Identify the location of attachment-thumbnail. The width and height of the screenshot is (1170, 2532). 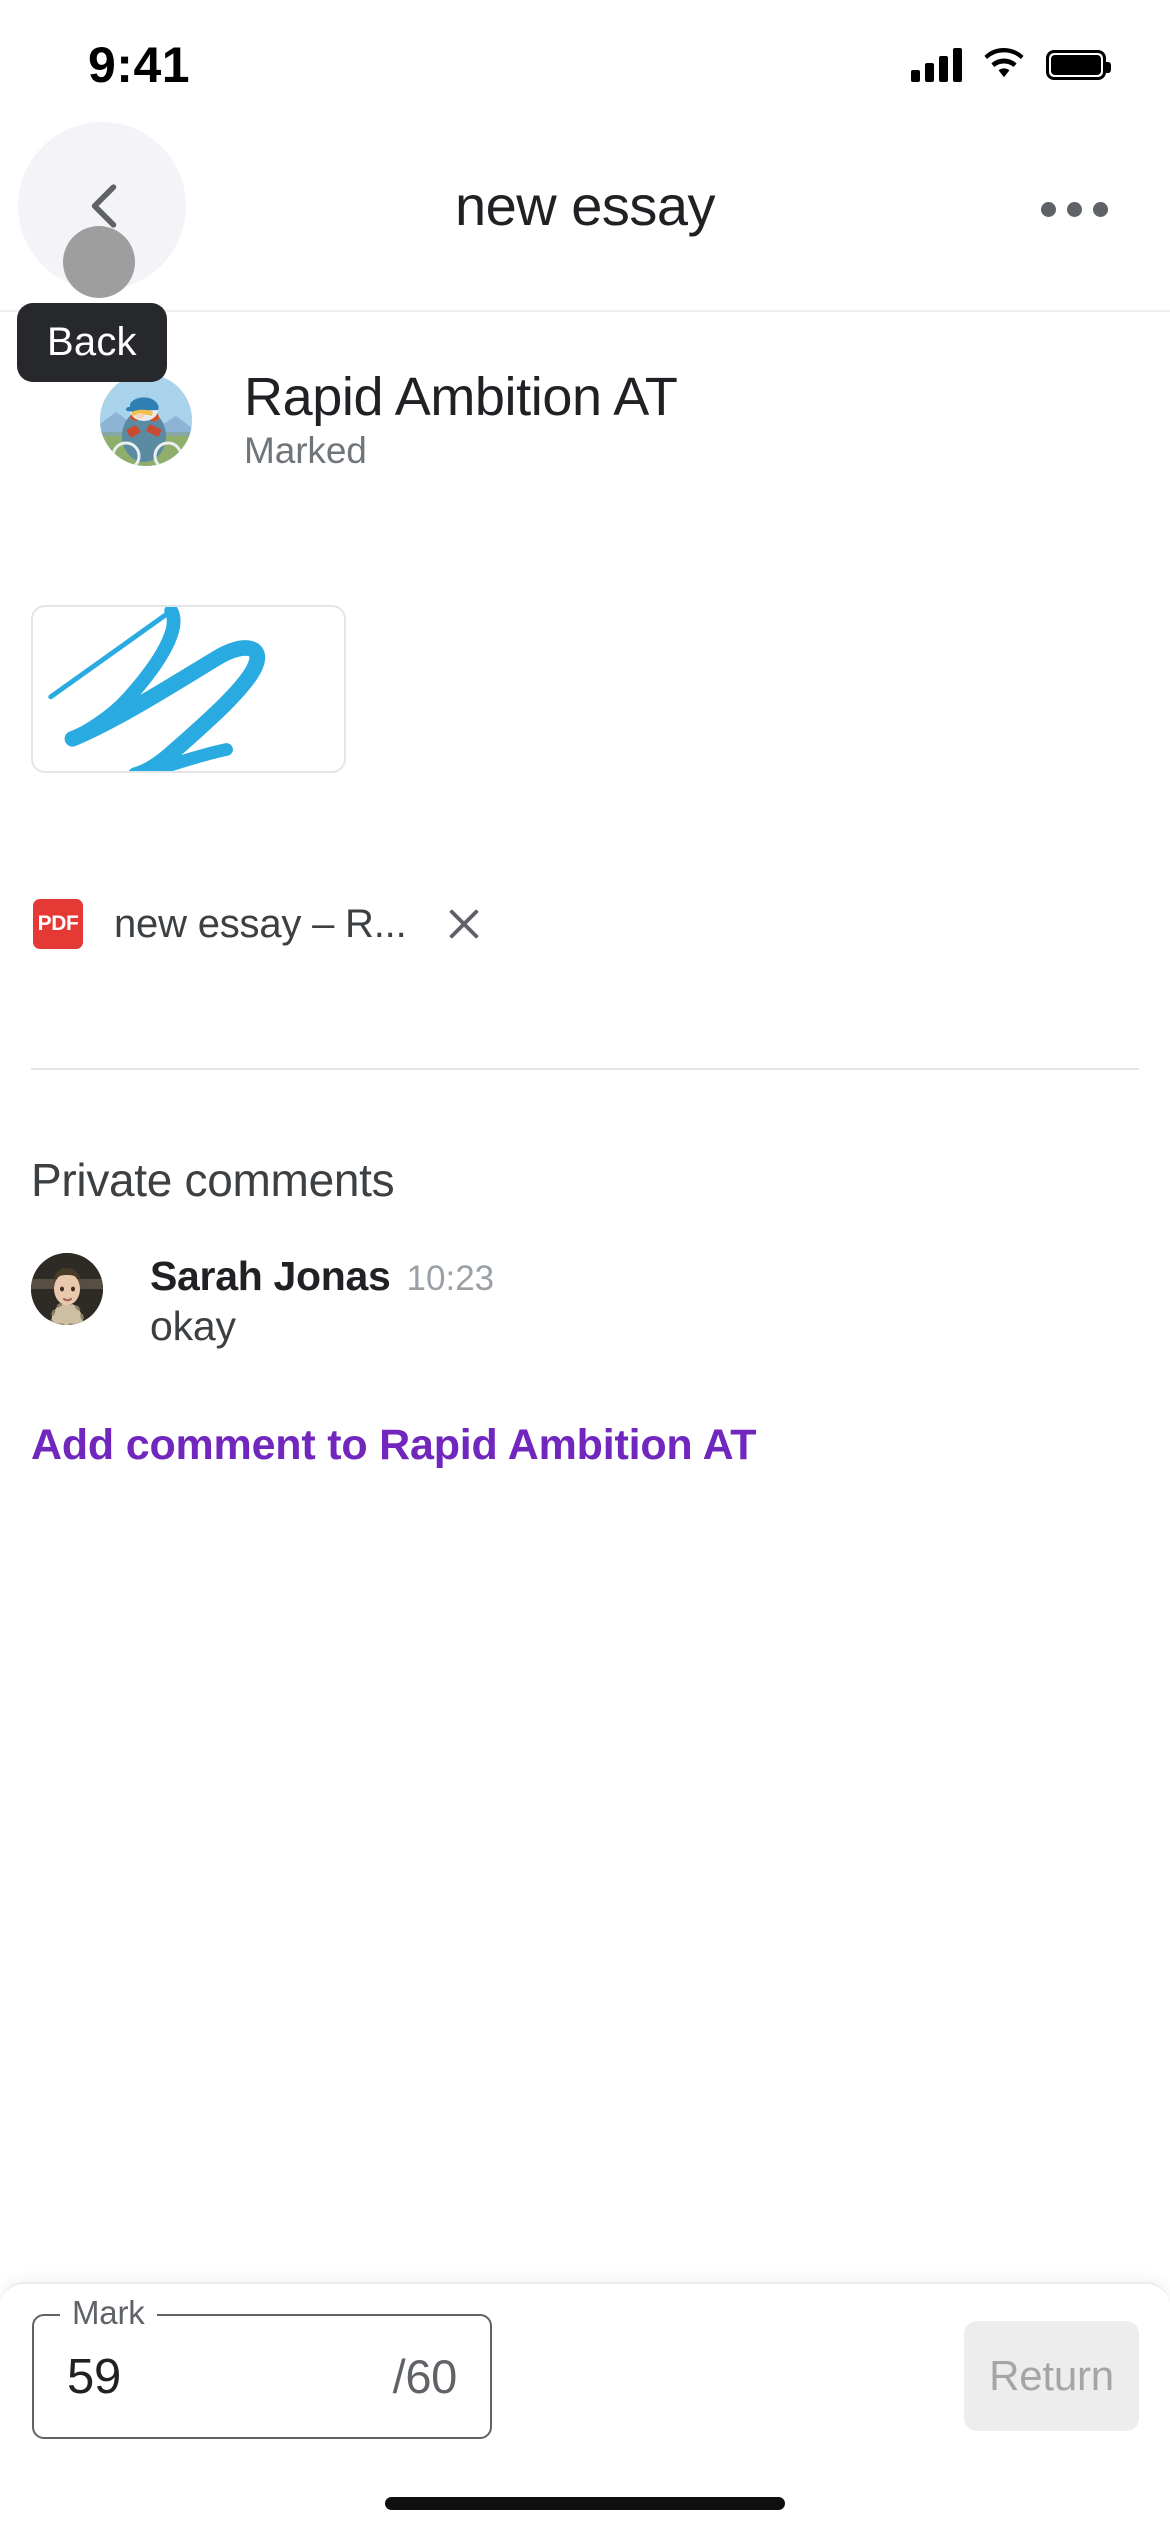
(188, 689).